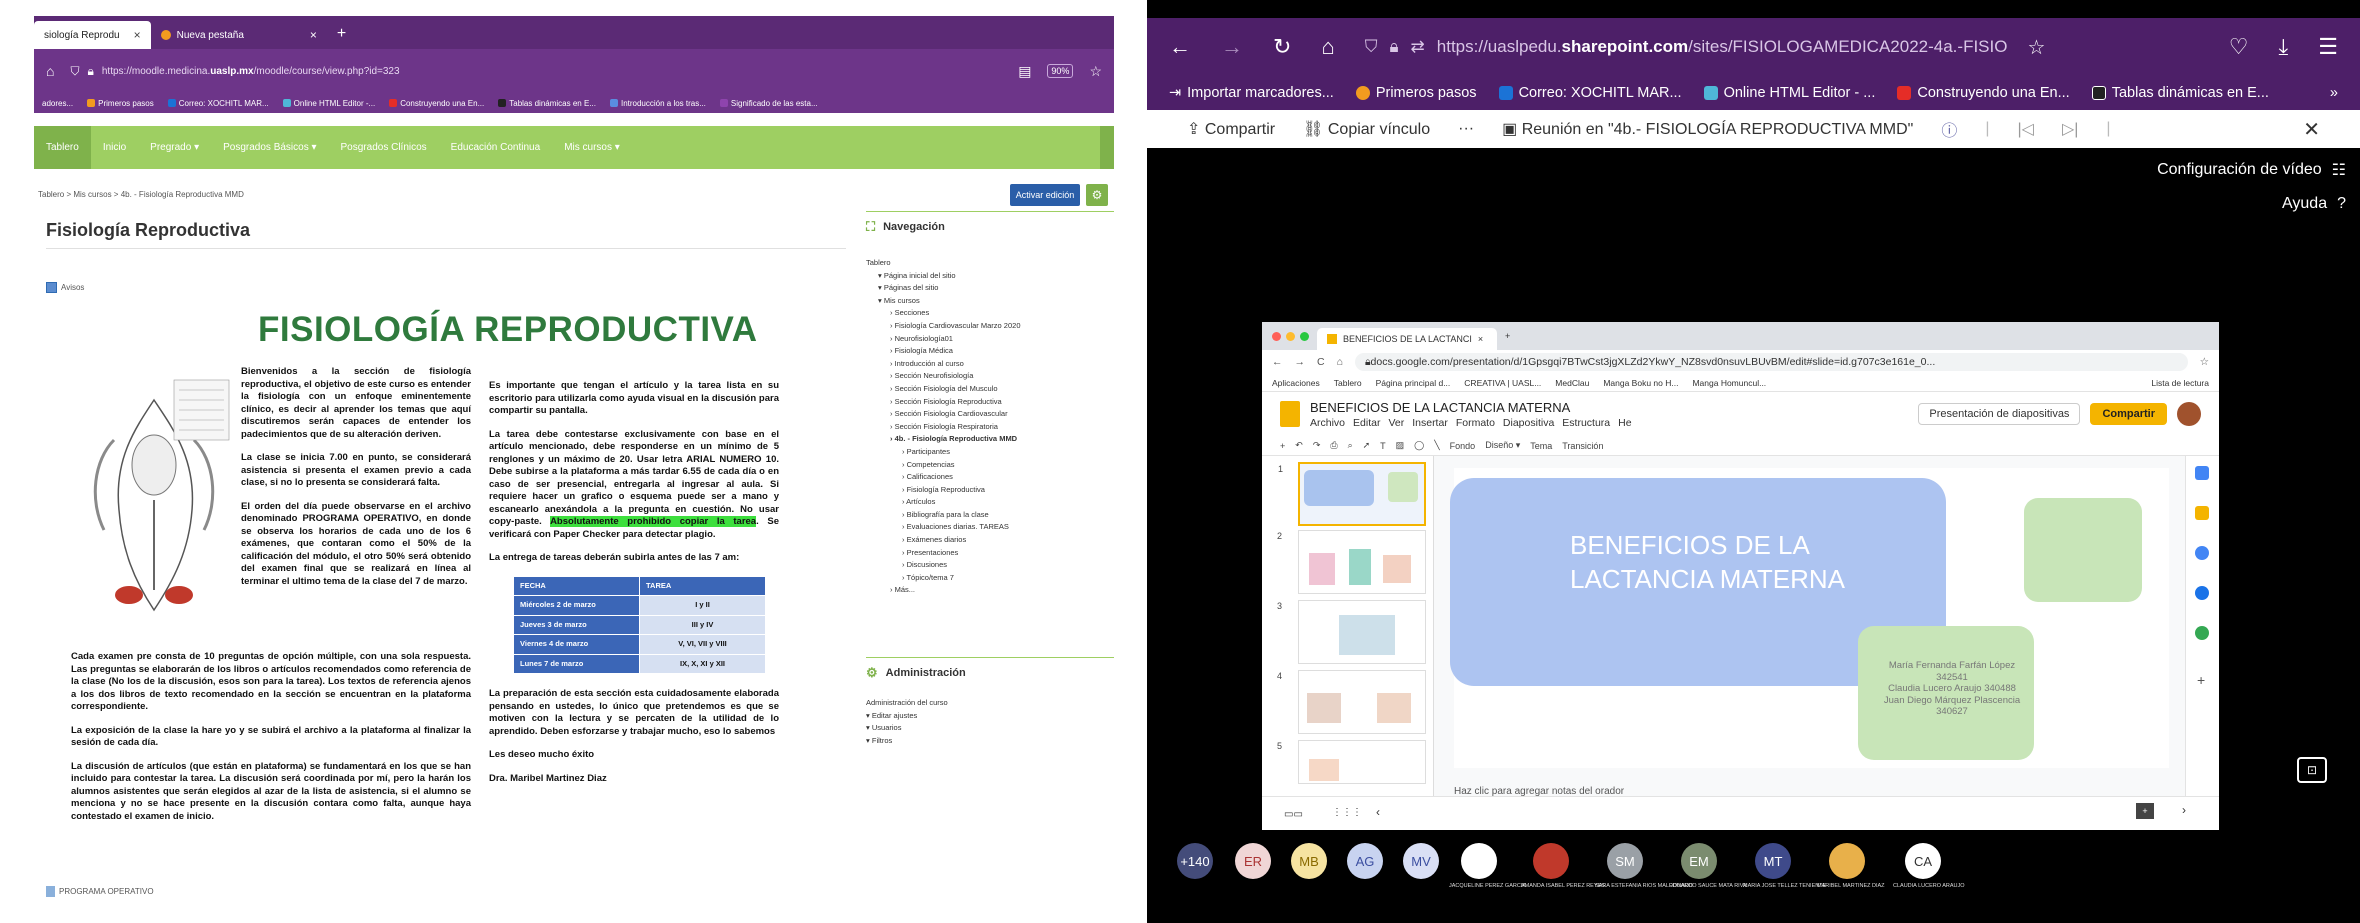 The height and width of the screenshot is (923, 2360). I want to click on textbox-icon: T, so click(1383, 446).